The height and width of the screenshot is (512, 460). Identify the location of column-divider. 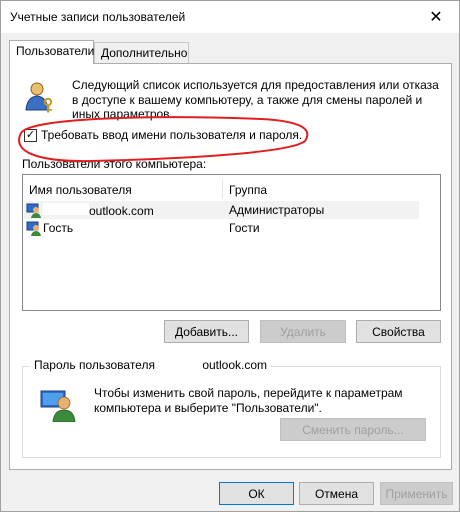
(222, 189).